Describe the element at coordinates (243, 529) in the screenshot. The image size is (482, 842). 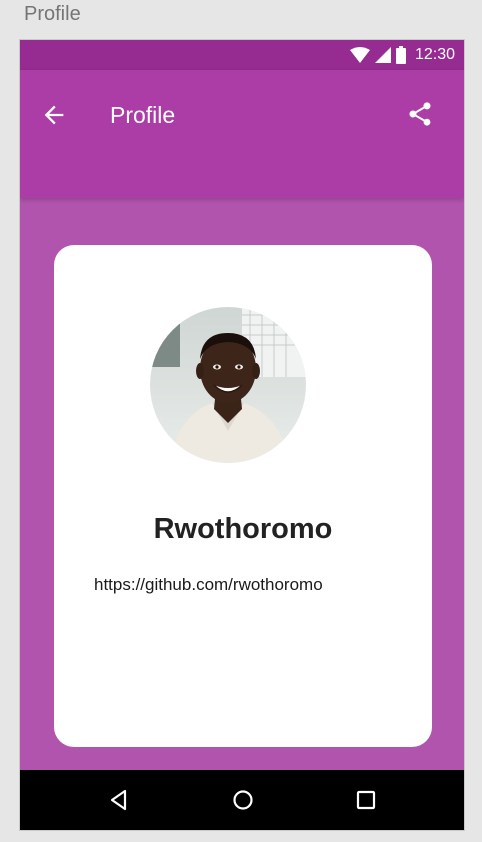
I see `profile-name: Rwothoromo` at that location.